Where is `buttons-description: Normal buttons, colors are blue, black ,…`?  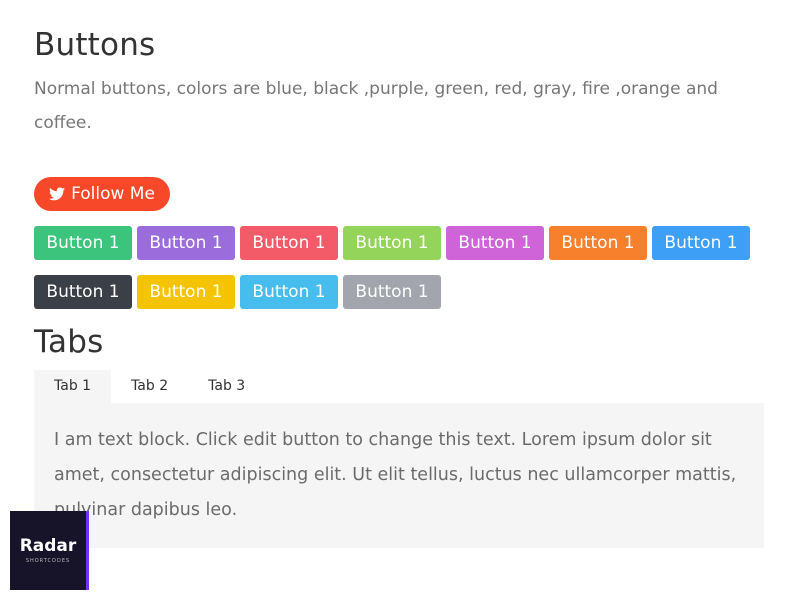 buttons-description: Normal buttons, colors are blue, black ,… is located at coordinates (376, 106).